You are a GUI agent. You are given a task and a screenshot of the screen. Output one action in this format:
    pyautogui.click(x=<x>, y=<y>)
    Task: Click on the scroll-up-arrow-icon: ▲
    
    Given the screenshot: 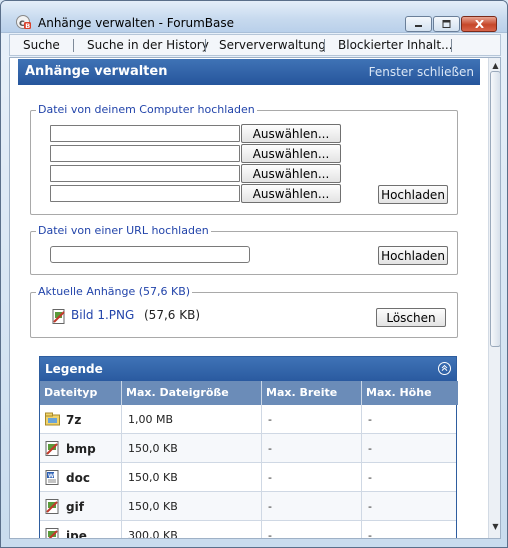 What is the action you would take?
    pyautogui.click(x=495, y=65)
    